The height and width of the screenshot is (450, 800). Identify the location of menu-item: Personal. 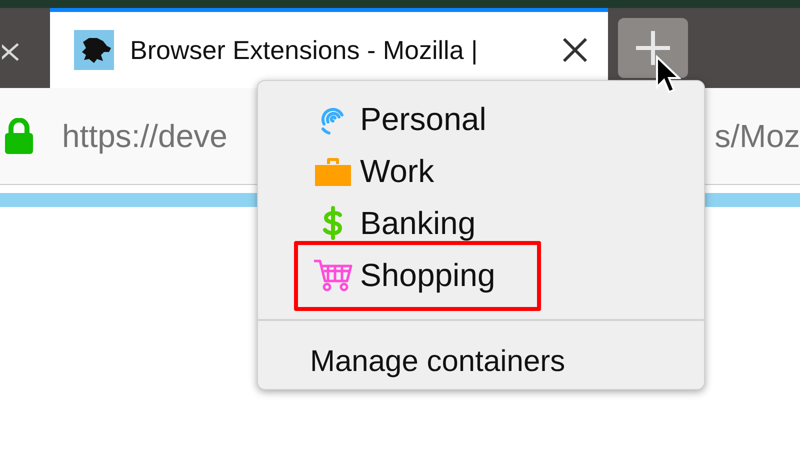
(423, 119).